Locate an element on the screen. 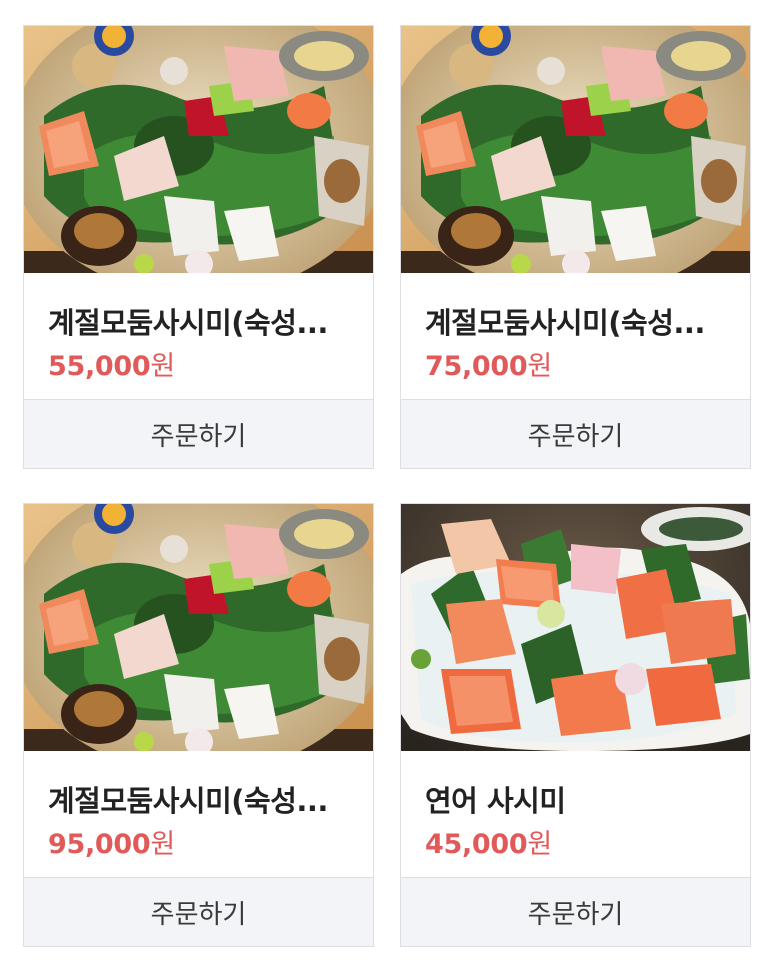 The image size is (773, 966). product-price: 75,000원 is located at coordinates (488, 363).